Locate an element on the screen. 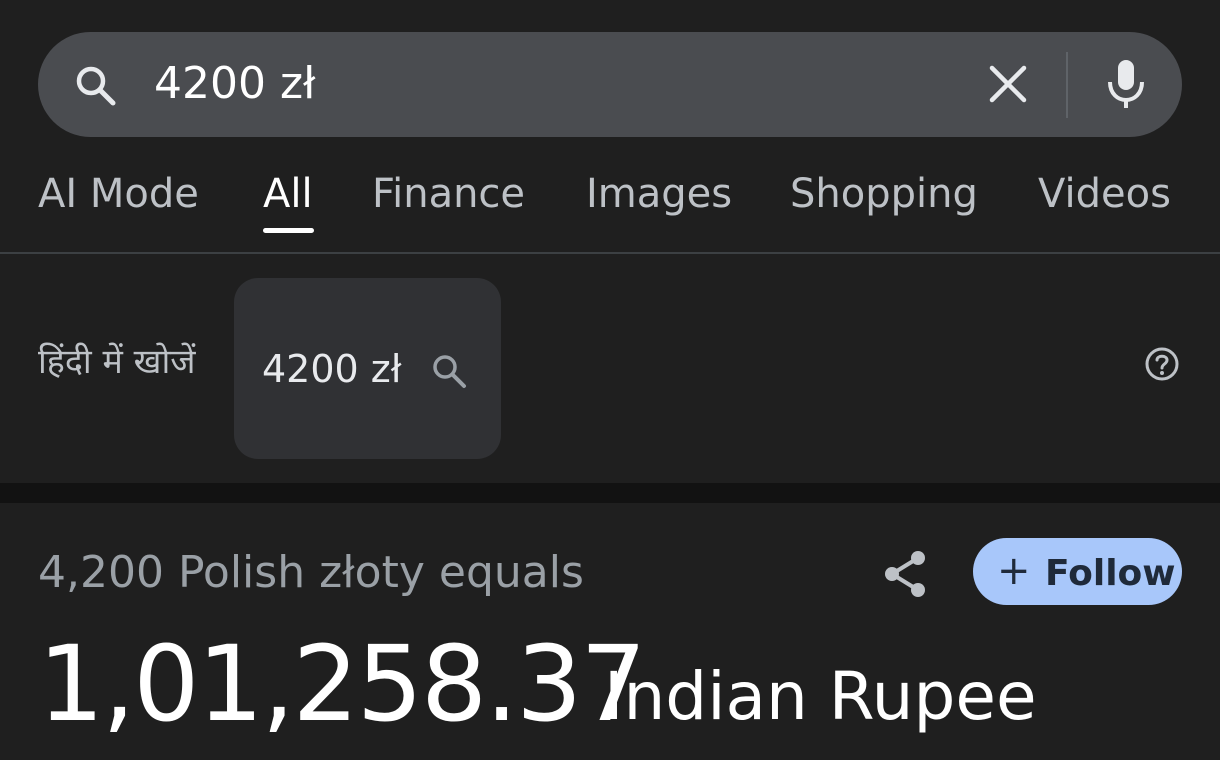 The height and width of the screenshot is (760, 1220). tab-videos: Videos is located at coordinates (1104, 194).